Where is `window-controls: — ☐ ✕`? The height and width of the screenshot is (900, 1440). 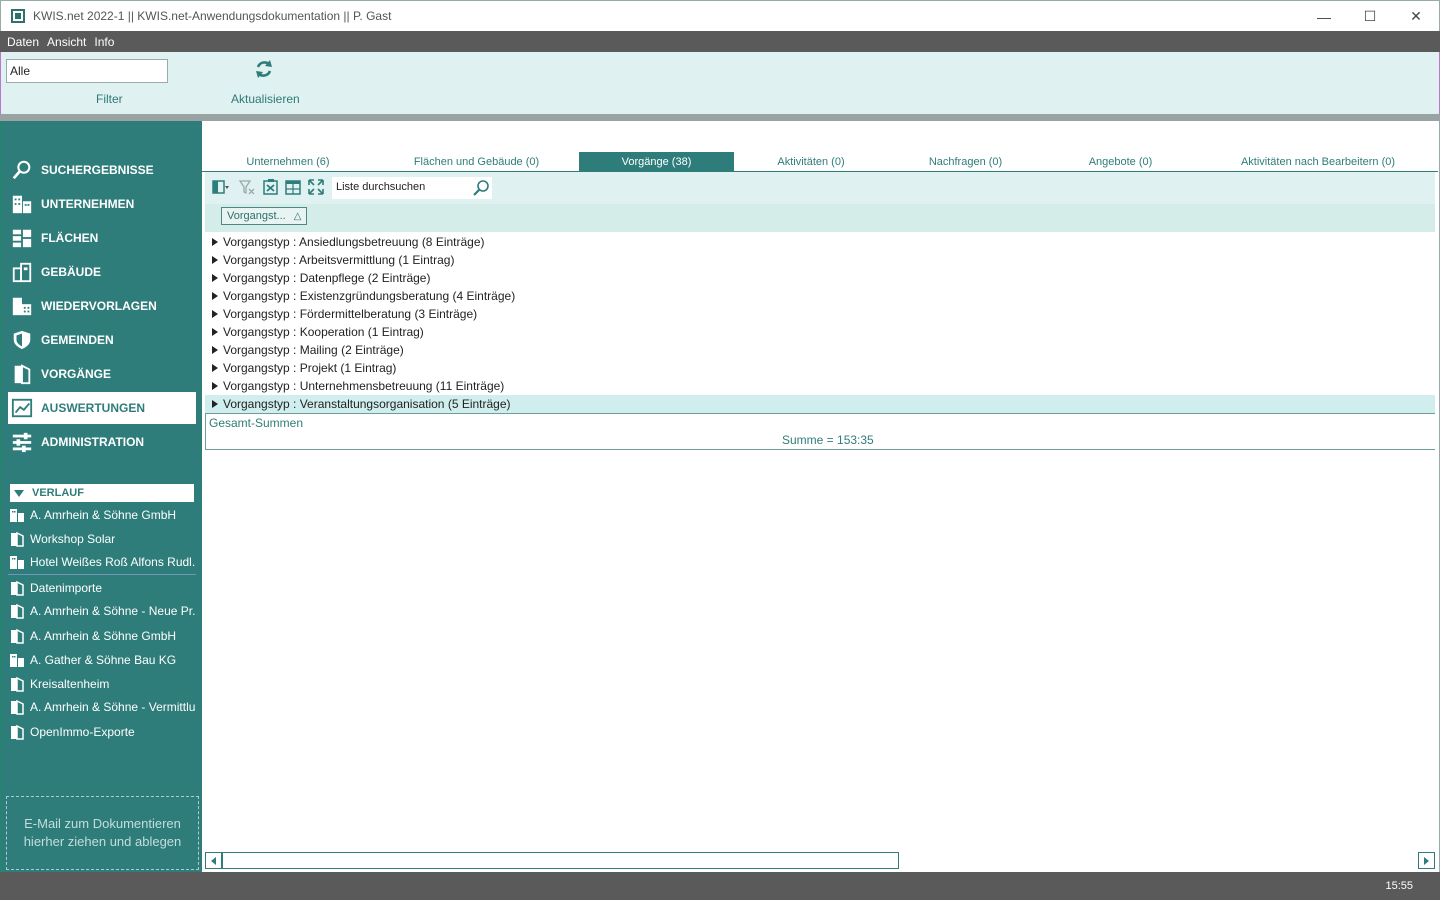
window-controls: — ☐ ✕ is located at coordinates (1370, 16).